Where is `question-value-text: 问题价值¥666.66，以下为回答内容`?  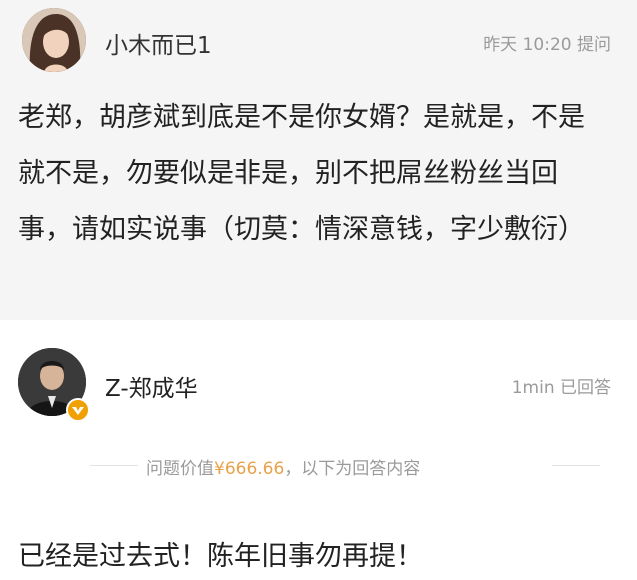 question-value-text: 问题价值¥666.66，以下为回答内容 is located at coordinates (283, 466).